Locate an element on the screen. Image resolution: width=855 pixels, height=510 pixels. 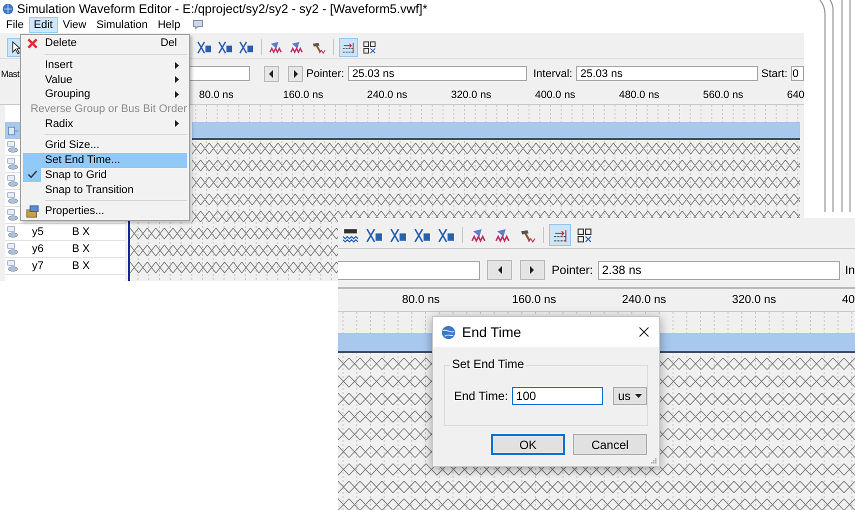
time-label: 560.0 ns is located at coordinates (723, 96).